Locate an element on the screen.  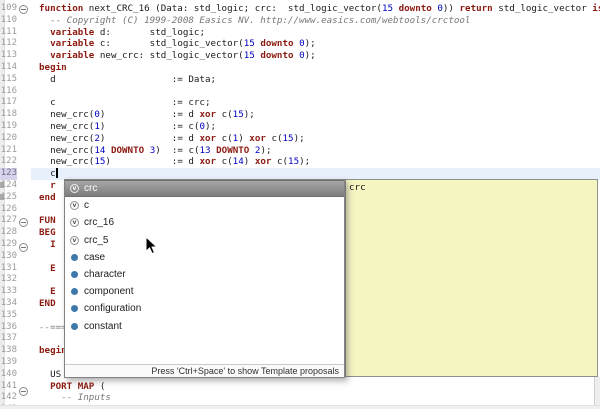
code-line: new_crc(0) := d xor c(15); is located at coordinates (319, 115).